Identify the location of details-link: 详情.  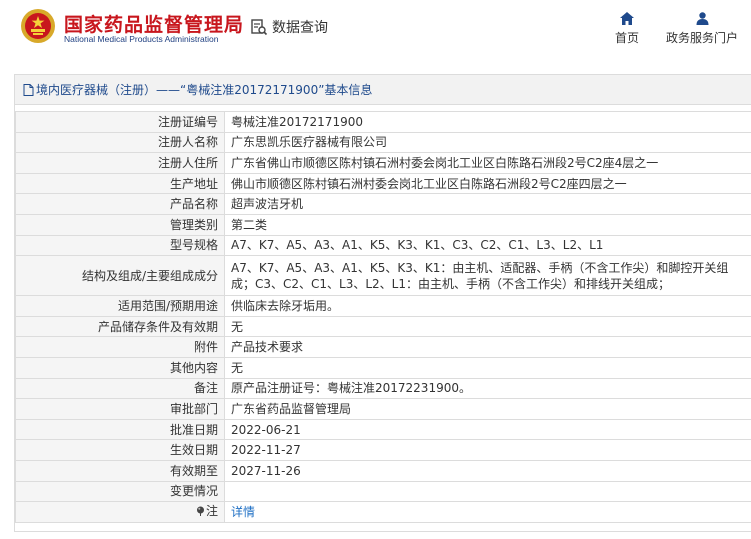
(243, 512).